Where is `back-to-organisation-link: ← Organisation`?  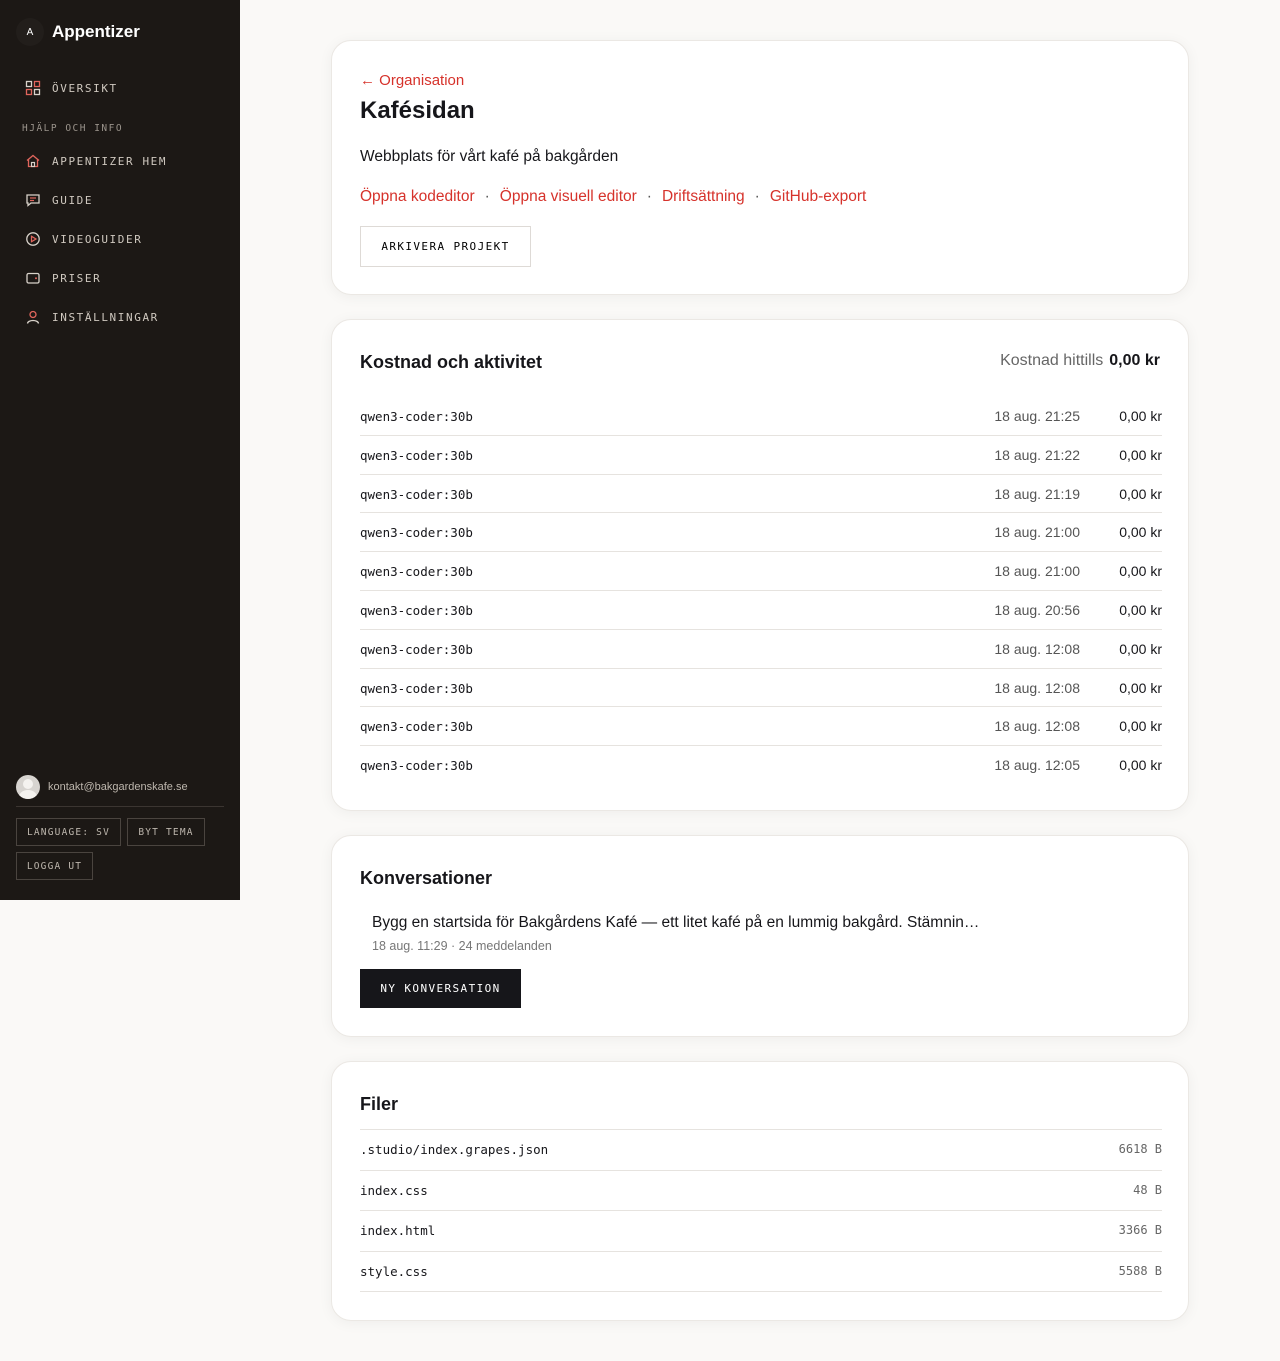
back-to-organisation-link: ← Organisation is located at coordinates (412, 80).